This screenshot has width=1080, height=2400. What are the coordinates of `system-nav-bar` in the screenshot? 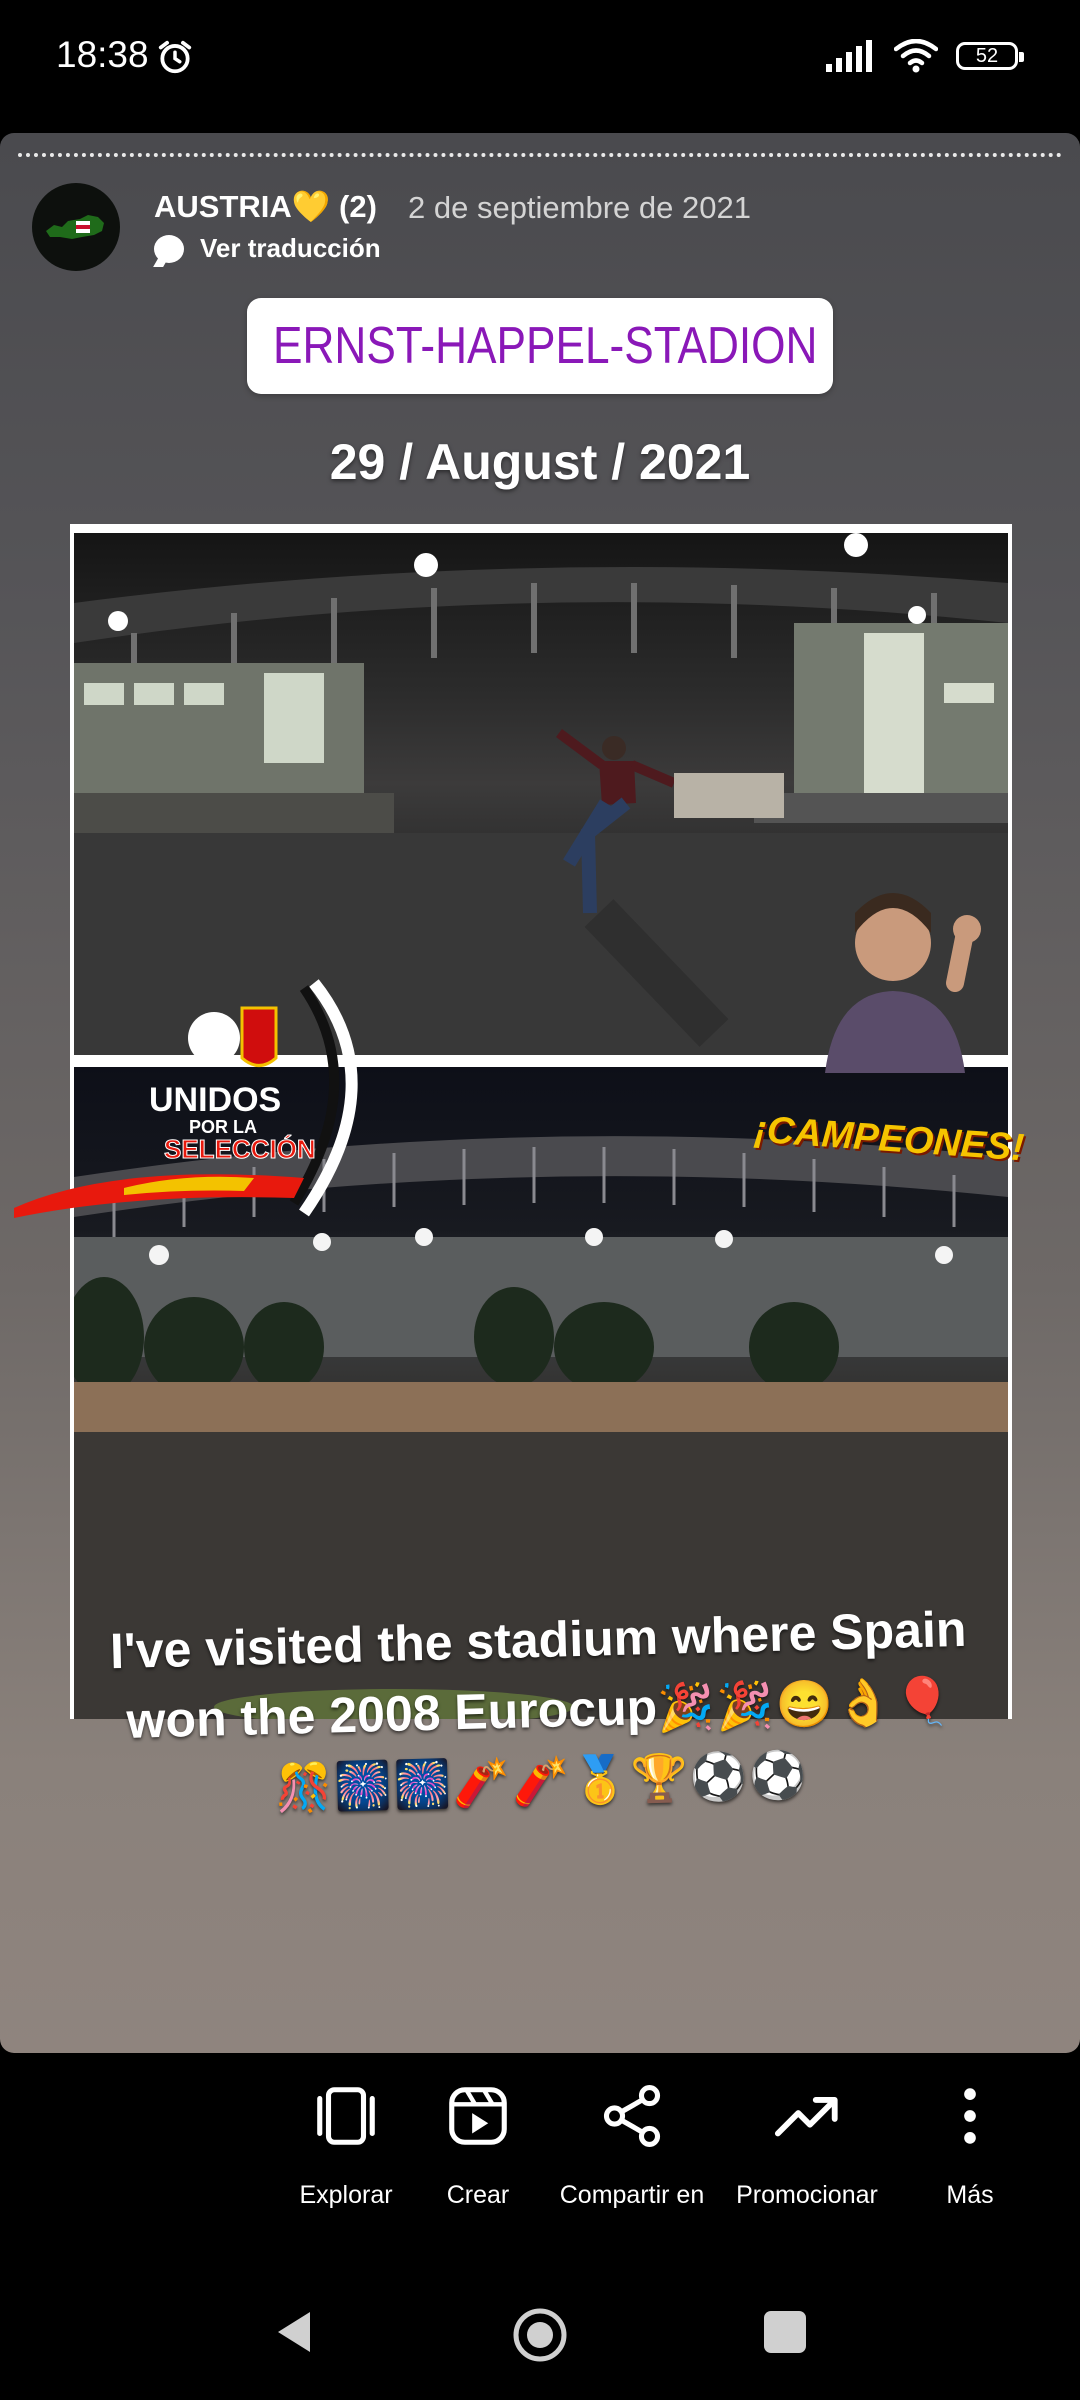 It's located at (540, 2331).